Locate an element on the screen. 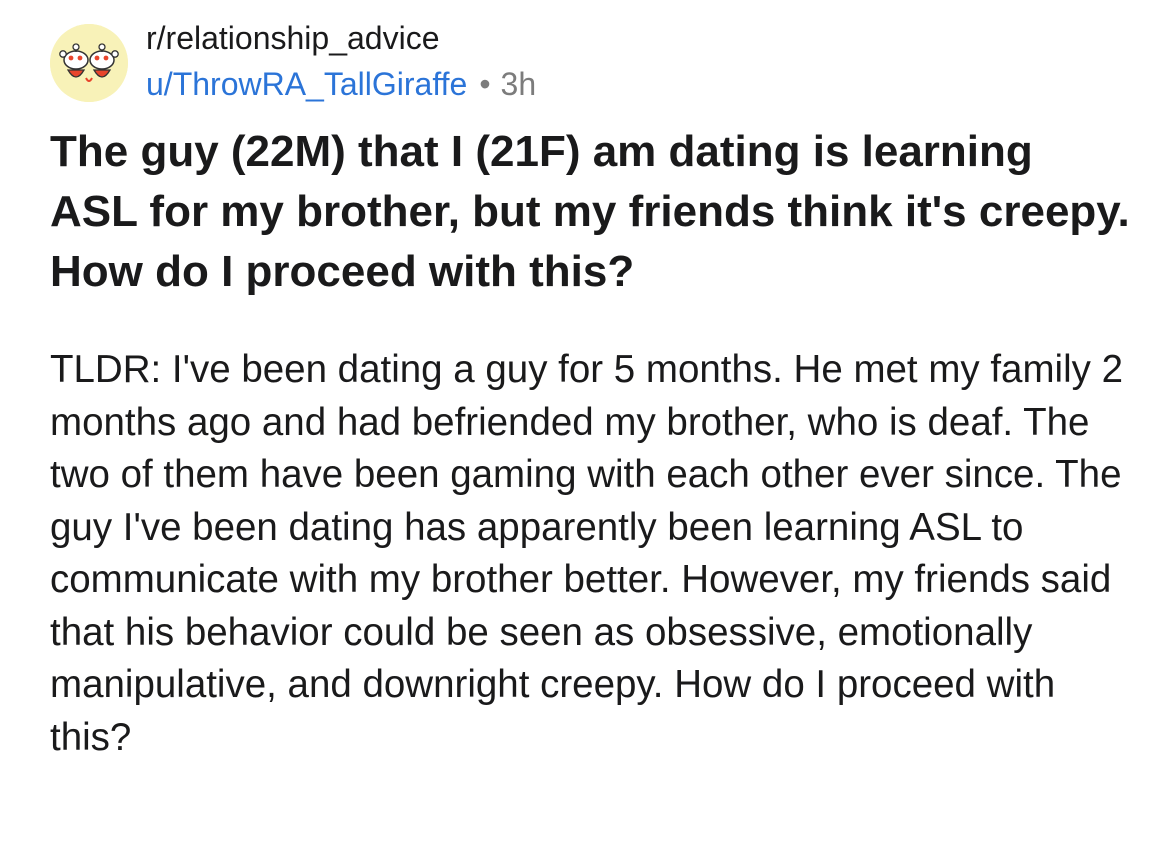  author-username-link: u/ThrowRA_TallGiraffe is located at coordinates (306, 84).